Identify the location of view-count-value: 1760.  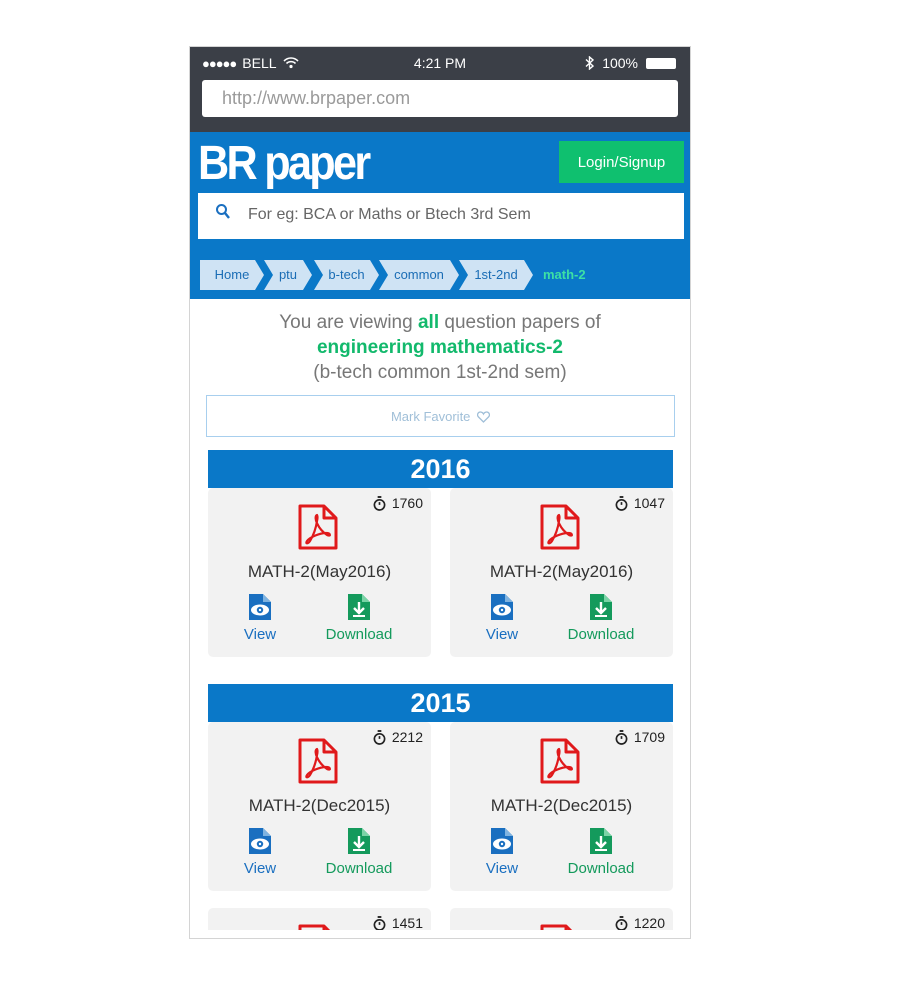
(407, 503).